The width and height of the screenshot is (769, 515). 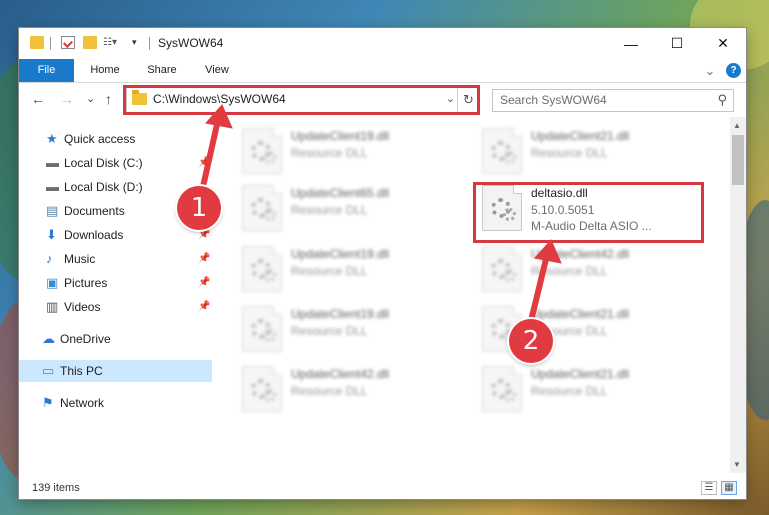 I want to click on arrow-1-head, so click(x=219, y=116).